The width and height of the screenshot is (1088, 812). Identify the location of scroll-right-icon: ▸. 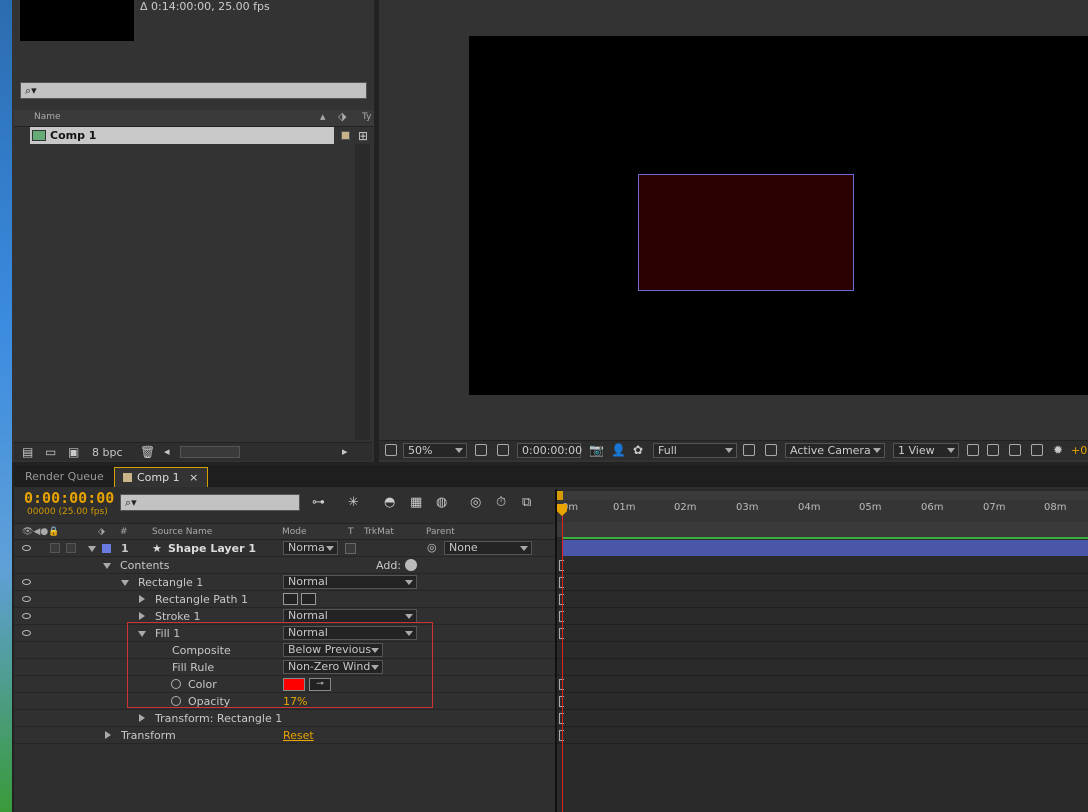
(345, 451).